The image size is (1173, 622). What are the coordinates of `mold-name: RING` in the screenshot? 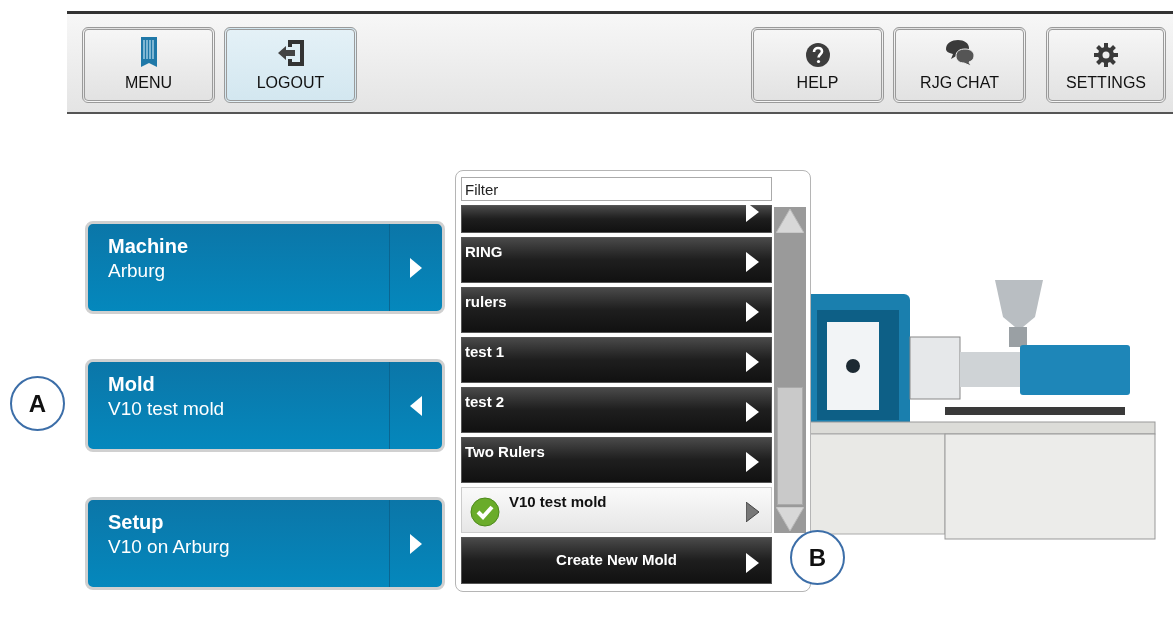 It's located at (484, 252).